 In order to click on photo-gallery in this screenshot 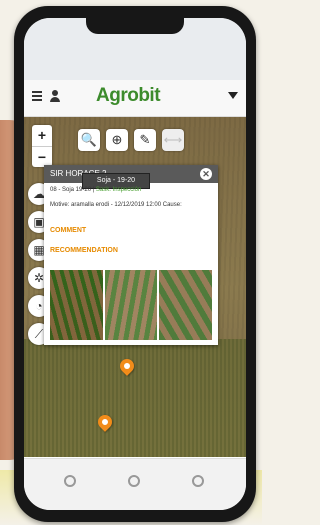, I will do `click(131, 305)`.